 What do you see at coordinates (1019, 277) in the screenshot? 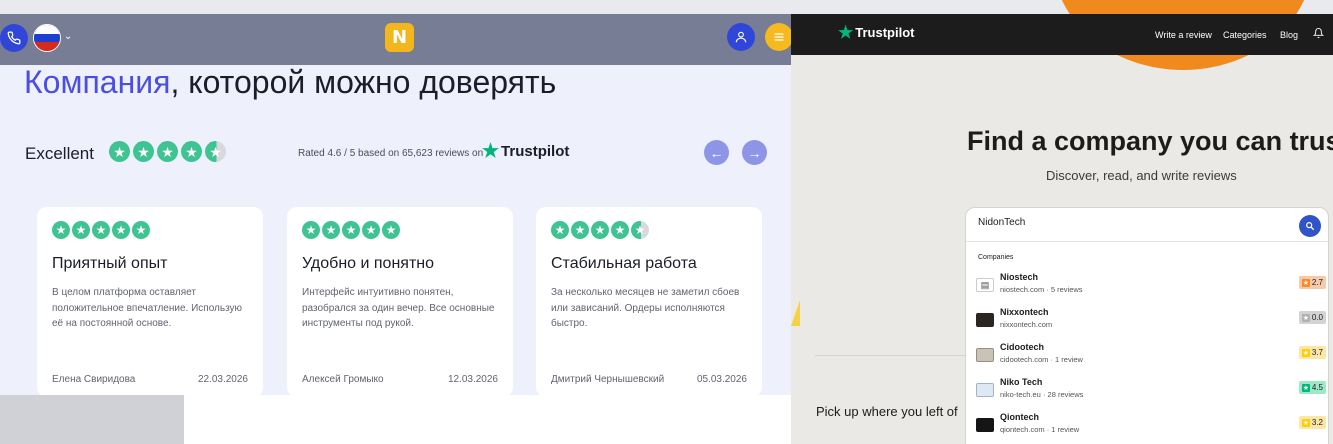
I see `company-name: Niostech` at bounding box center [1019, 277].